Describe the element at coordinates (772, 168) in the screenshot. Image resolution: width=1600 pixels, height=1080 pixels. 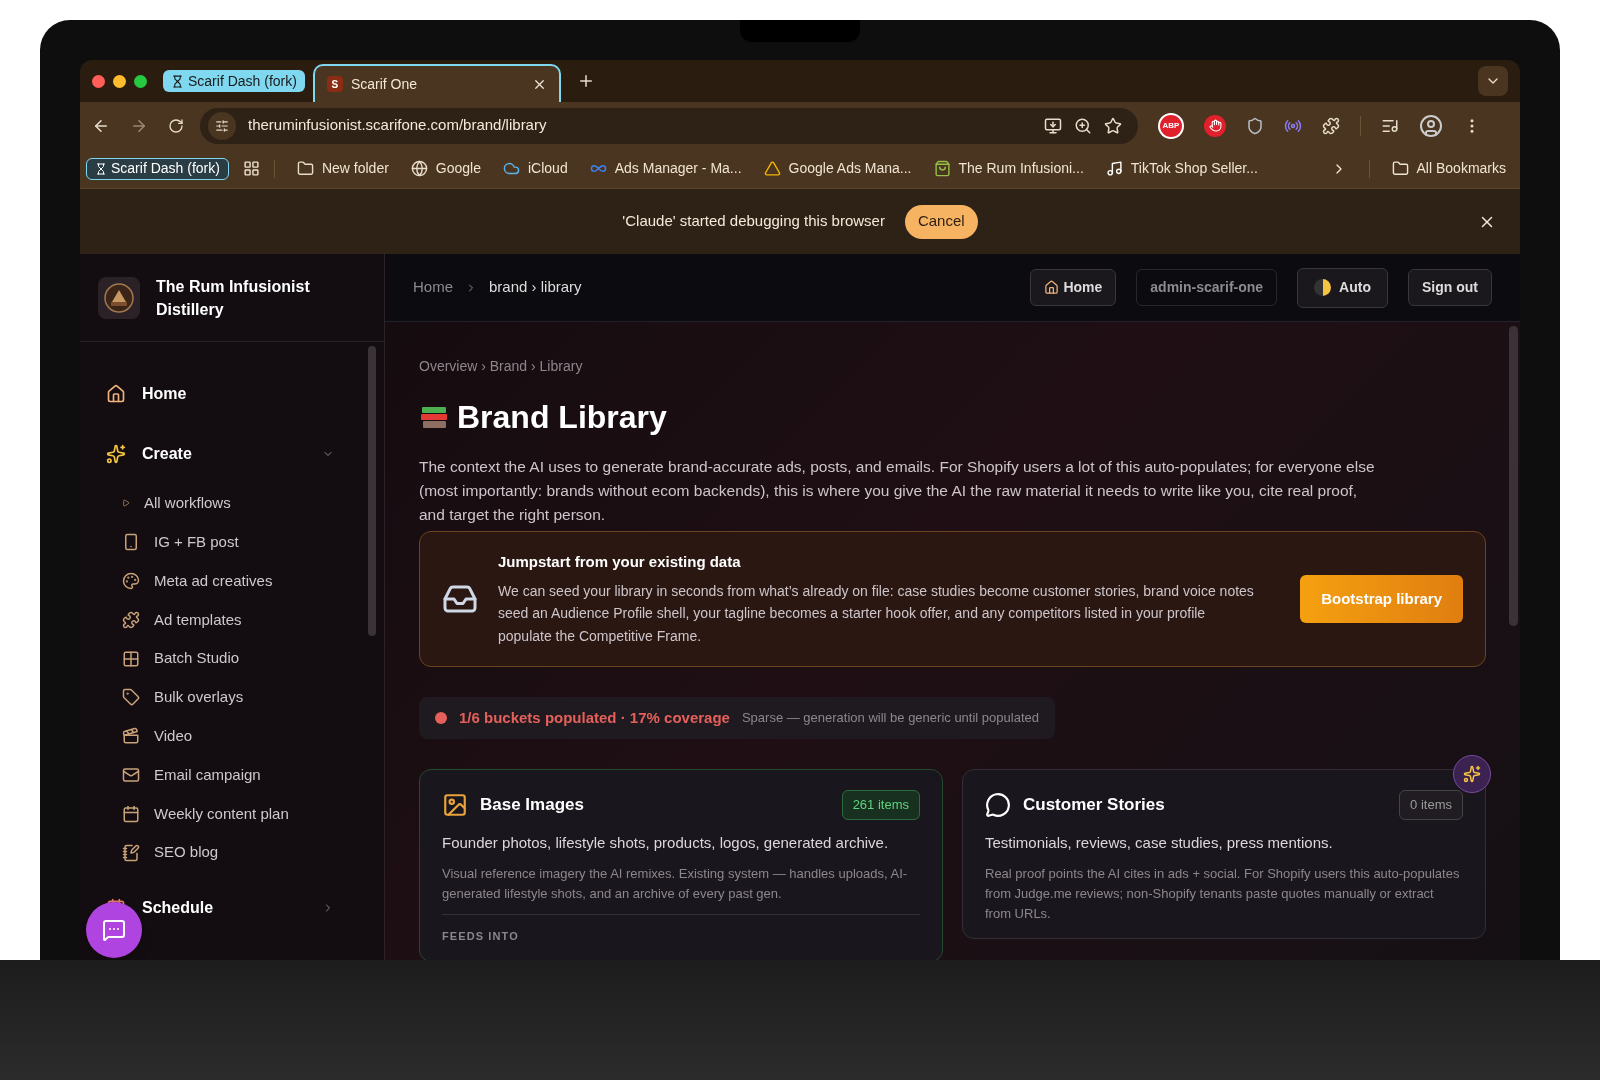
I see `triangle-icon` at that location.